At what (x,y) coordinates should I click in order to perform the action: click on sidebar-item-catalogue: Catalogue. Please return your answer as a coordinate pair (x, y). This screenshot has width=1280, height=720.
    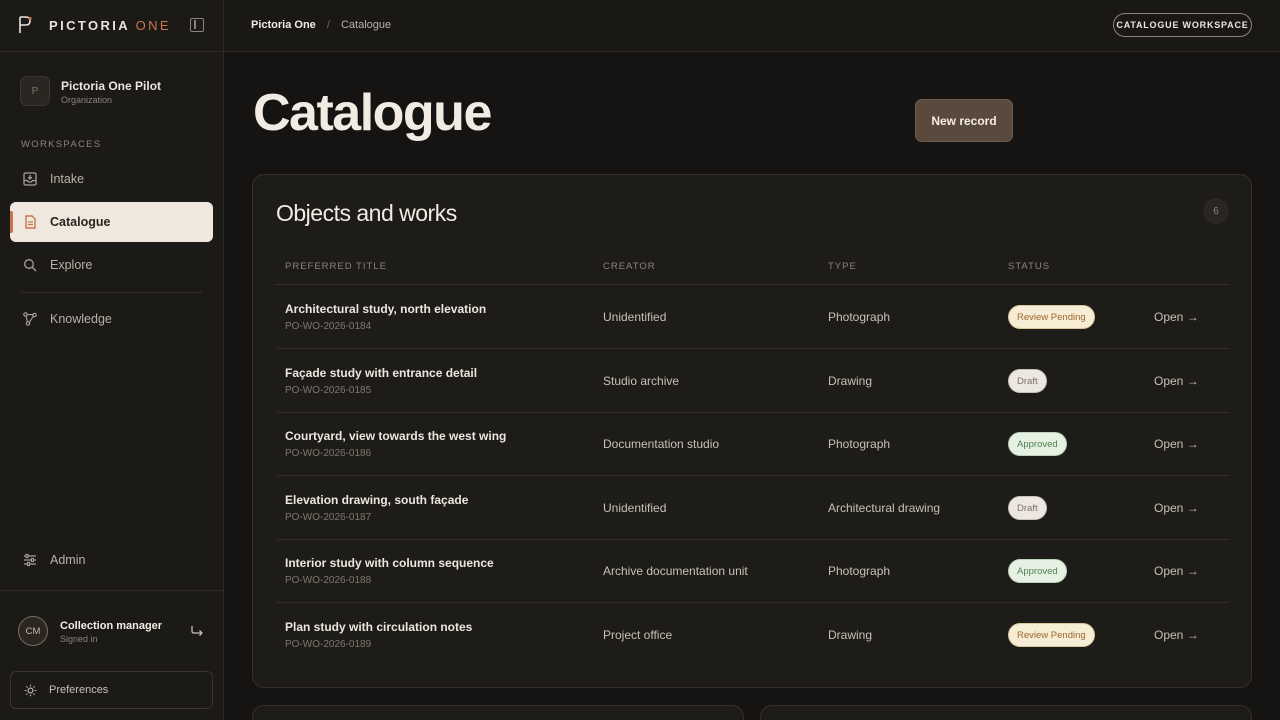
    Looking at the image, I should click on (111, 222).